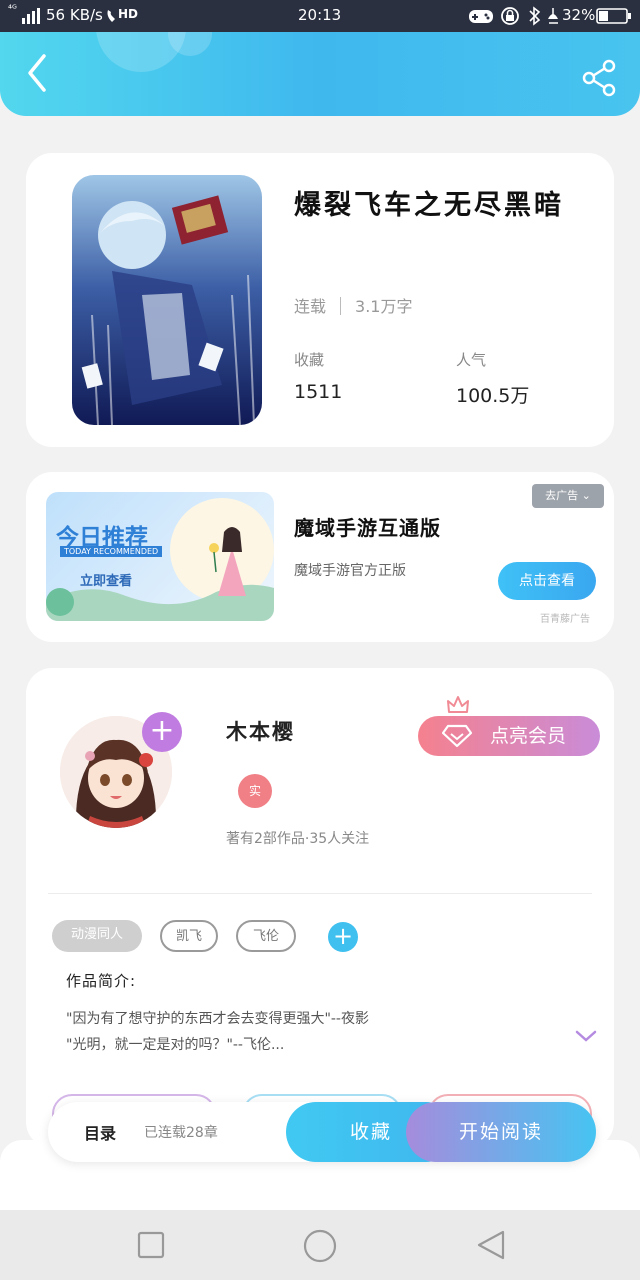 This screenshot has width=640, height=1280. What do you see at coordinates (322, 1132) in the screenshot?
I see `action-bar: 目录 已连载28章 收藏 开始阅读` at bounding box center [322, 1132].